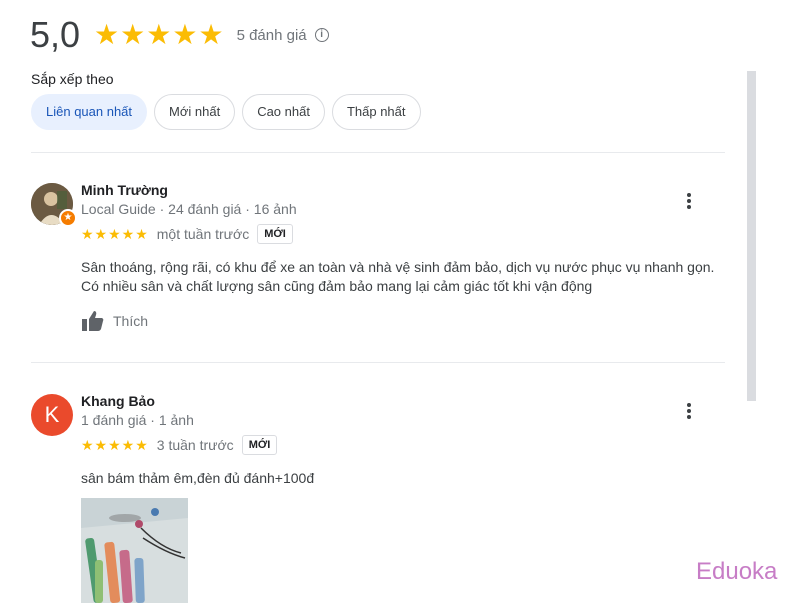 The height and width of the screenshot is (603, 800). I want to click on watermark-logo: Eduoka, so click(737, 571).